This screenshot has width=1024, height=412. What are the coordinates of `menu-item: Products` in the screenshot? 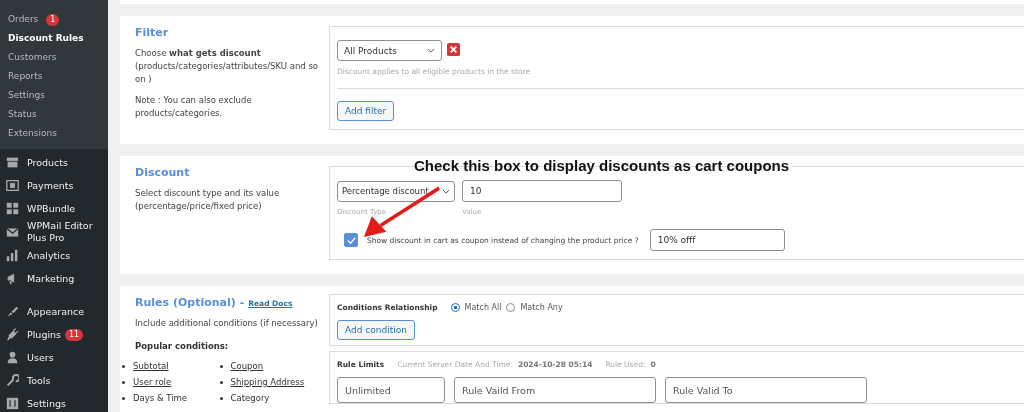 It's located at (48, 162).